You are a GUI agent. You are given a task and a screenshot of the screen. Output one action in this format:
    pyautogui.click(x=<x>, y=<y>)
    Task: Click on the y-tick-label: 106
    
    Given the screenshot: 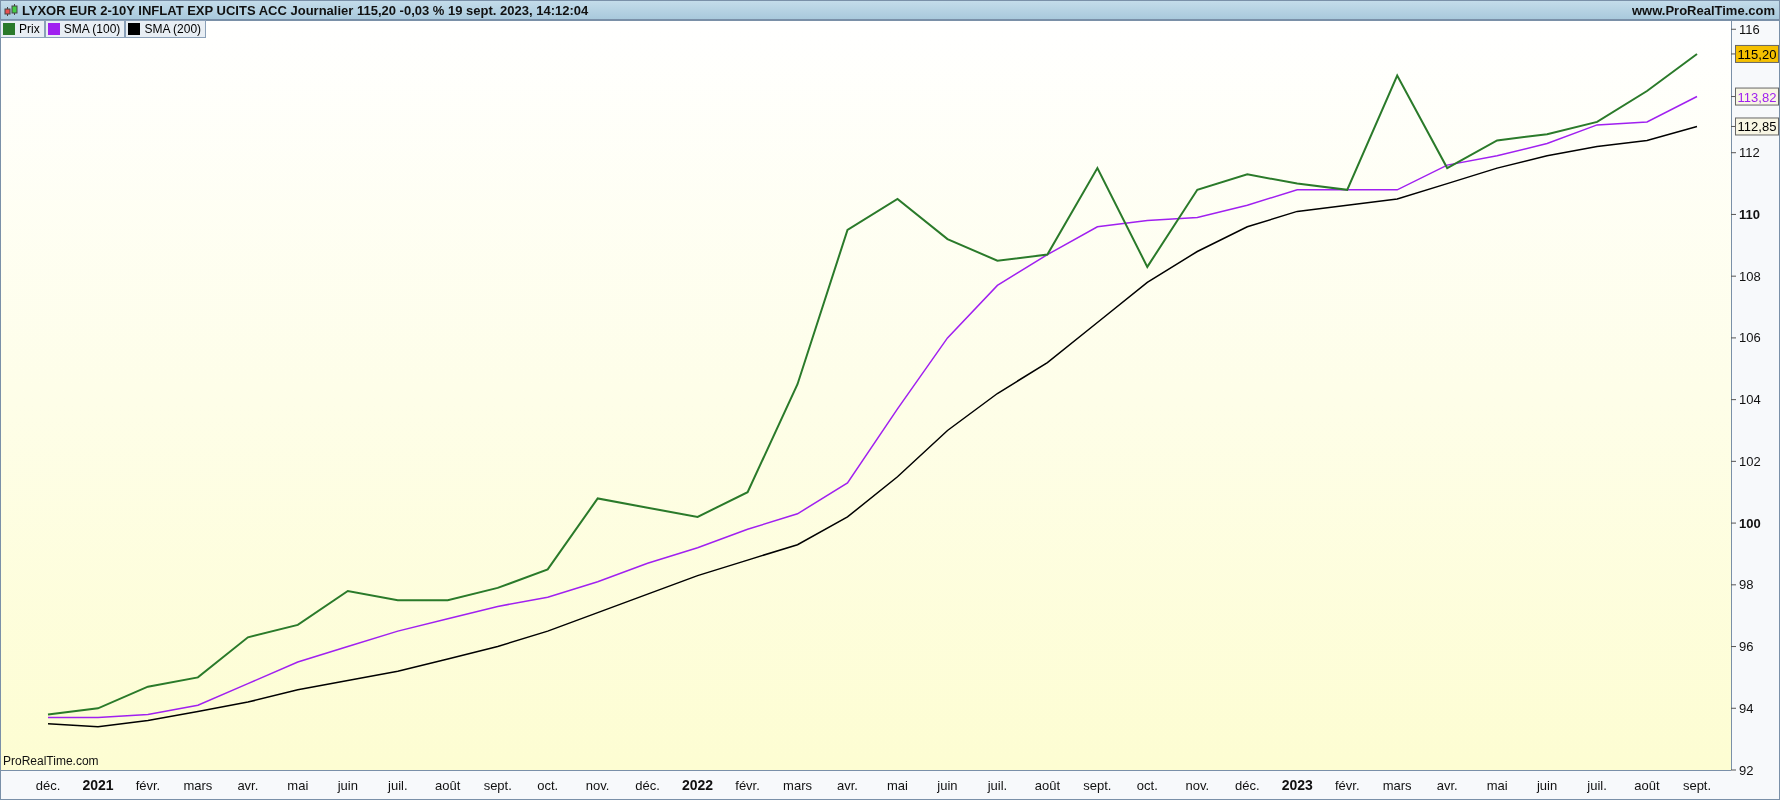 What is the action you would take?
    pyautogui.click(x=1750, y=338)
    